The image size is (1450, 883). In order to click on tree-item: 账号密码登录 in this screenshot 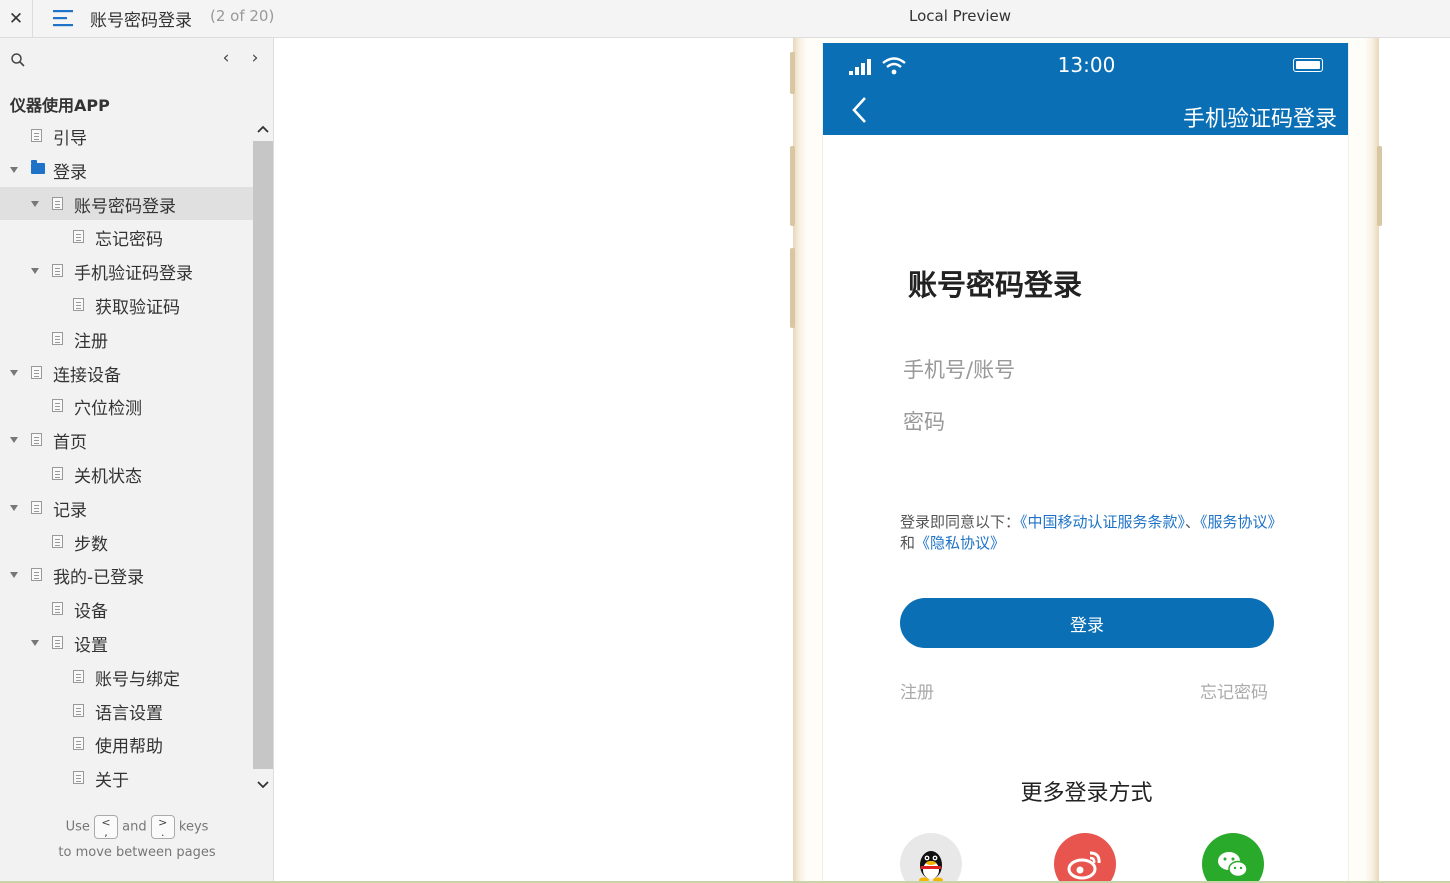, I will do `click(126, 203)`.